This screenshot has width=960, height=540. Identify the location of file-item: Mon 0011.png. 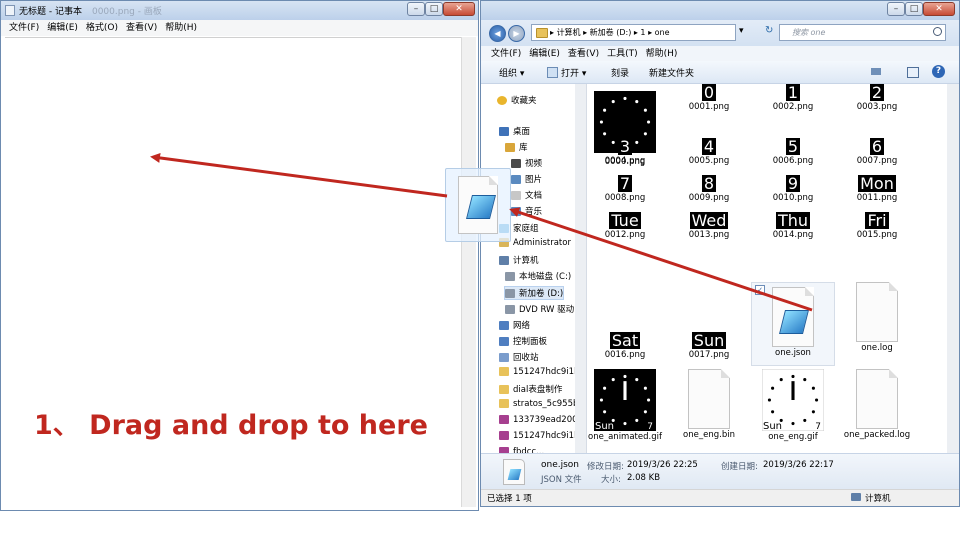
(877, 189).